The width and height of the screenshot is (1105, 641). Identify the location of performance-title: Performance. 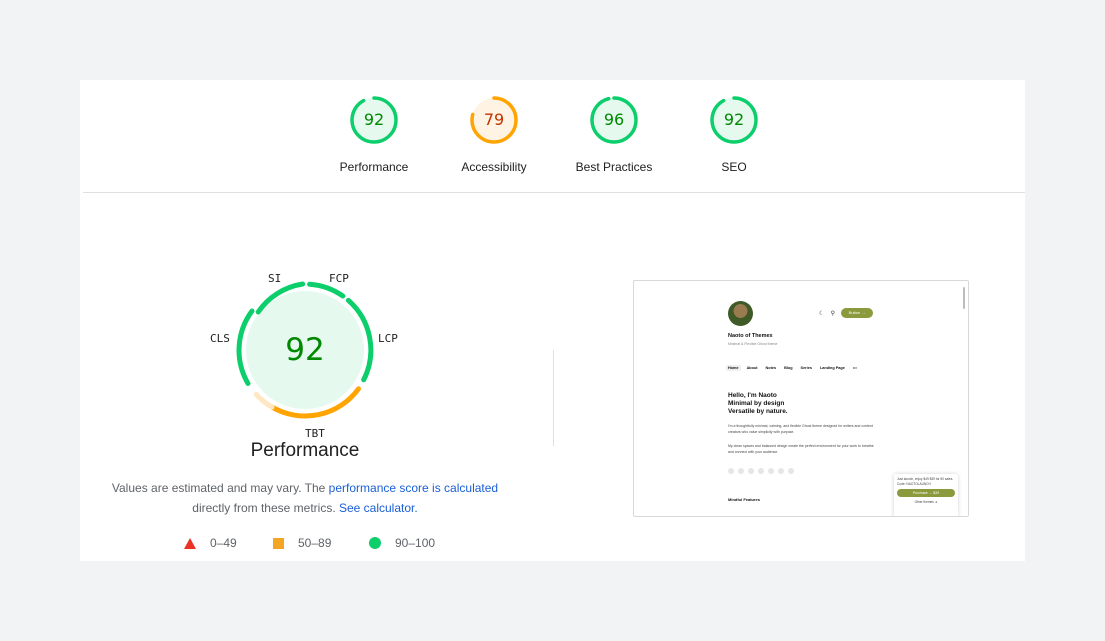
(305, 450).